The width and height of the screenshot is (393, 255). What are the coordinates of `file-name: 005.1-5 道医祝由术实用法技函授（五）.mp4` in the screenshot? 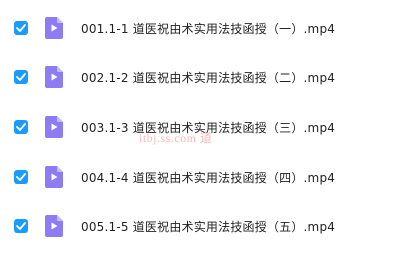 It's located at (208, 226).